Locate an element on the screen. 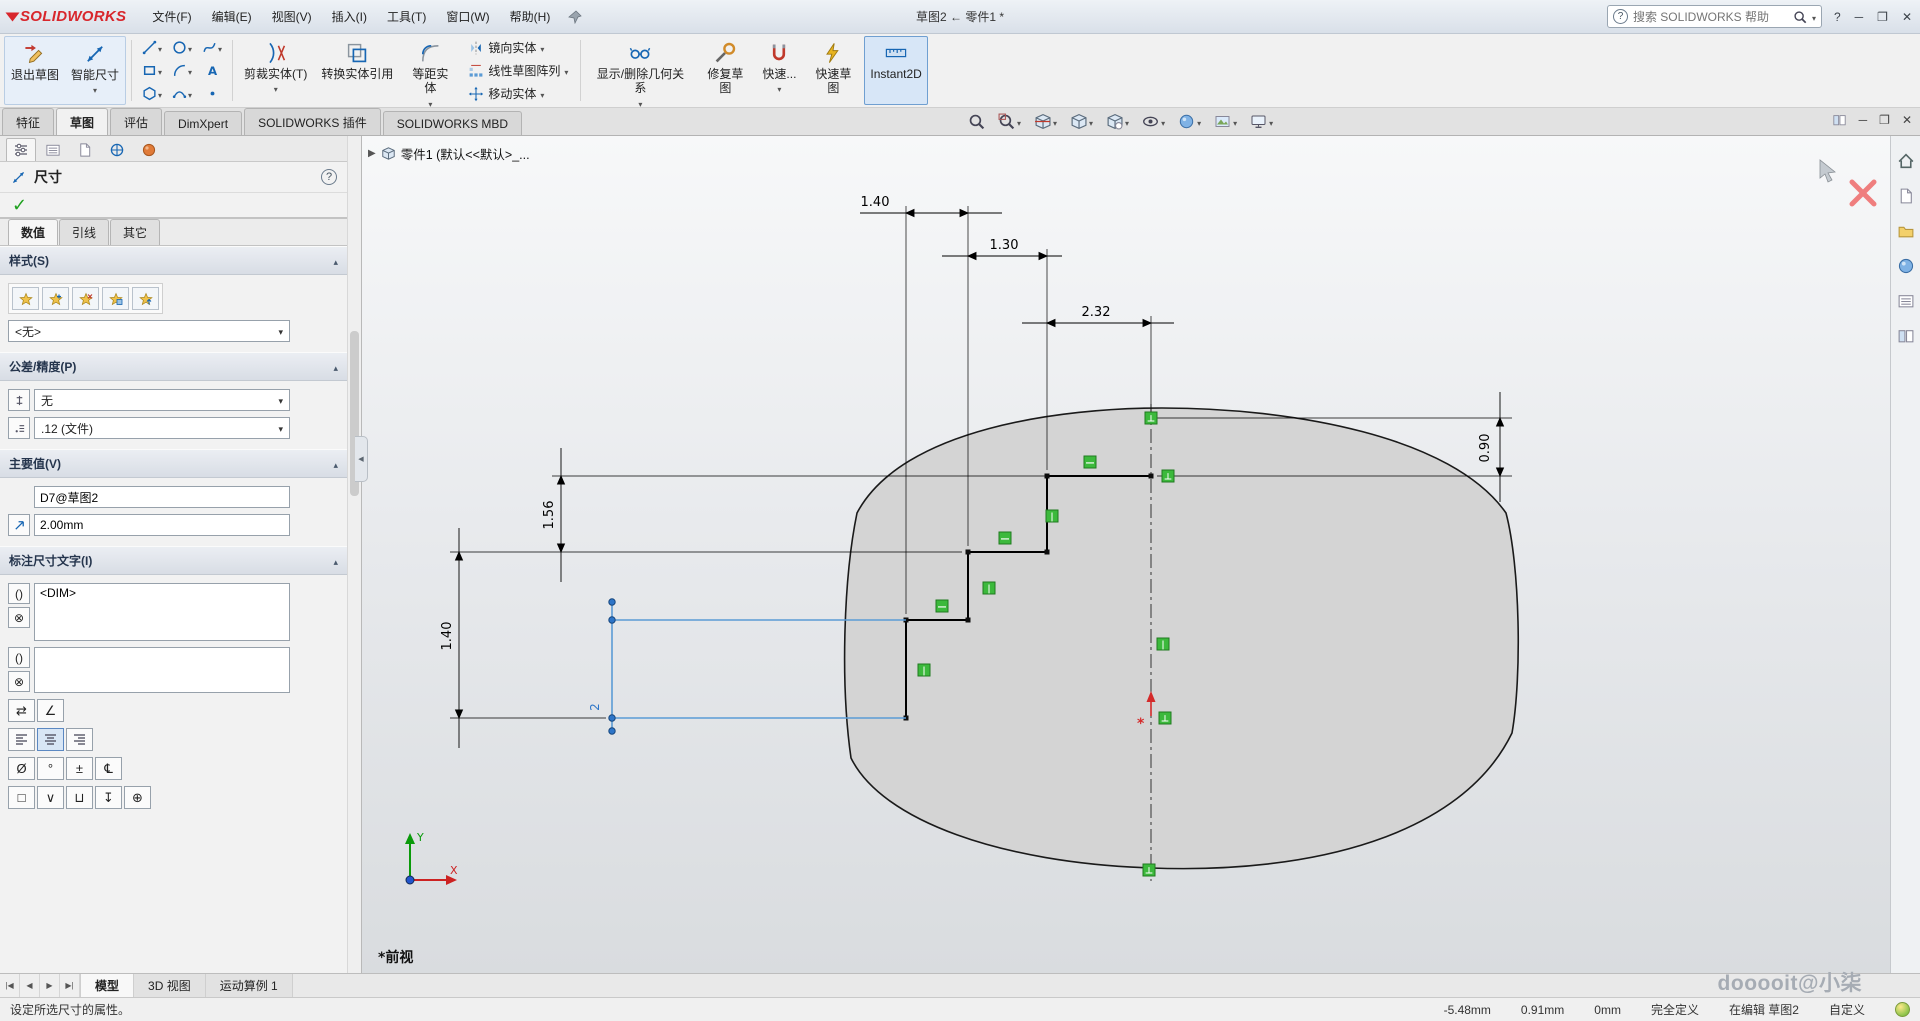  exit-sketch-button: 退出草图 is located at coordinates (35, 70).